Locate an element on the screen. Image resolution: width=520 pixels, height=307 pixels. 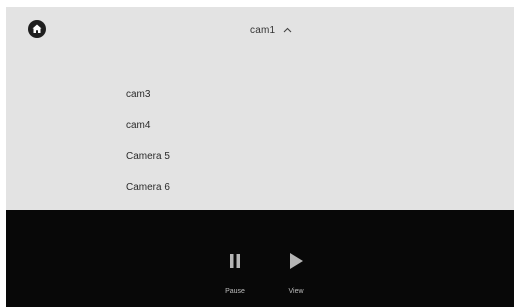
camera-option-cam4: cam4 is located at coordinates (226, 125).